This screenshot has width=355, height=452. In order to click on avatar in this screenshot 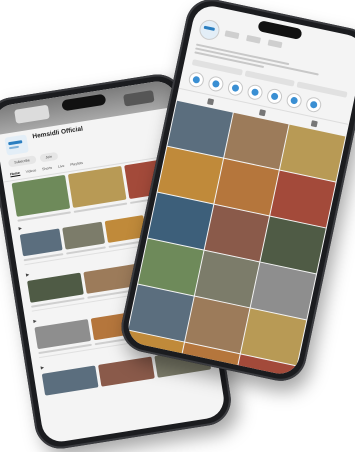, I will do `click(209, 30)`.